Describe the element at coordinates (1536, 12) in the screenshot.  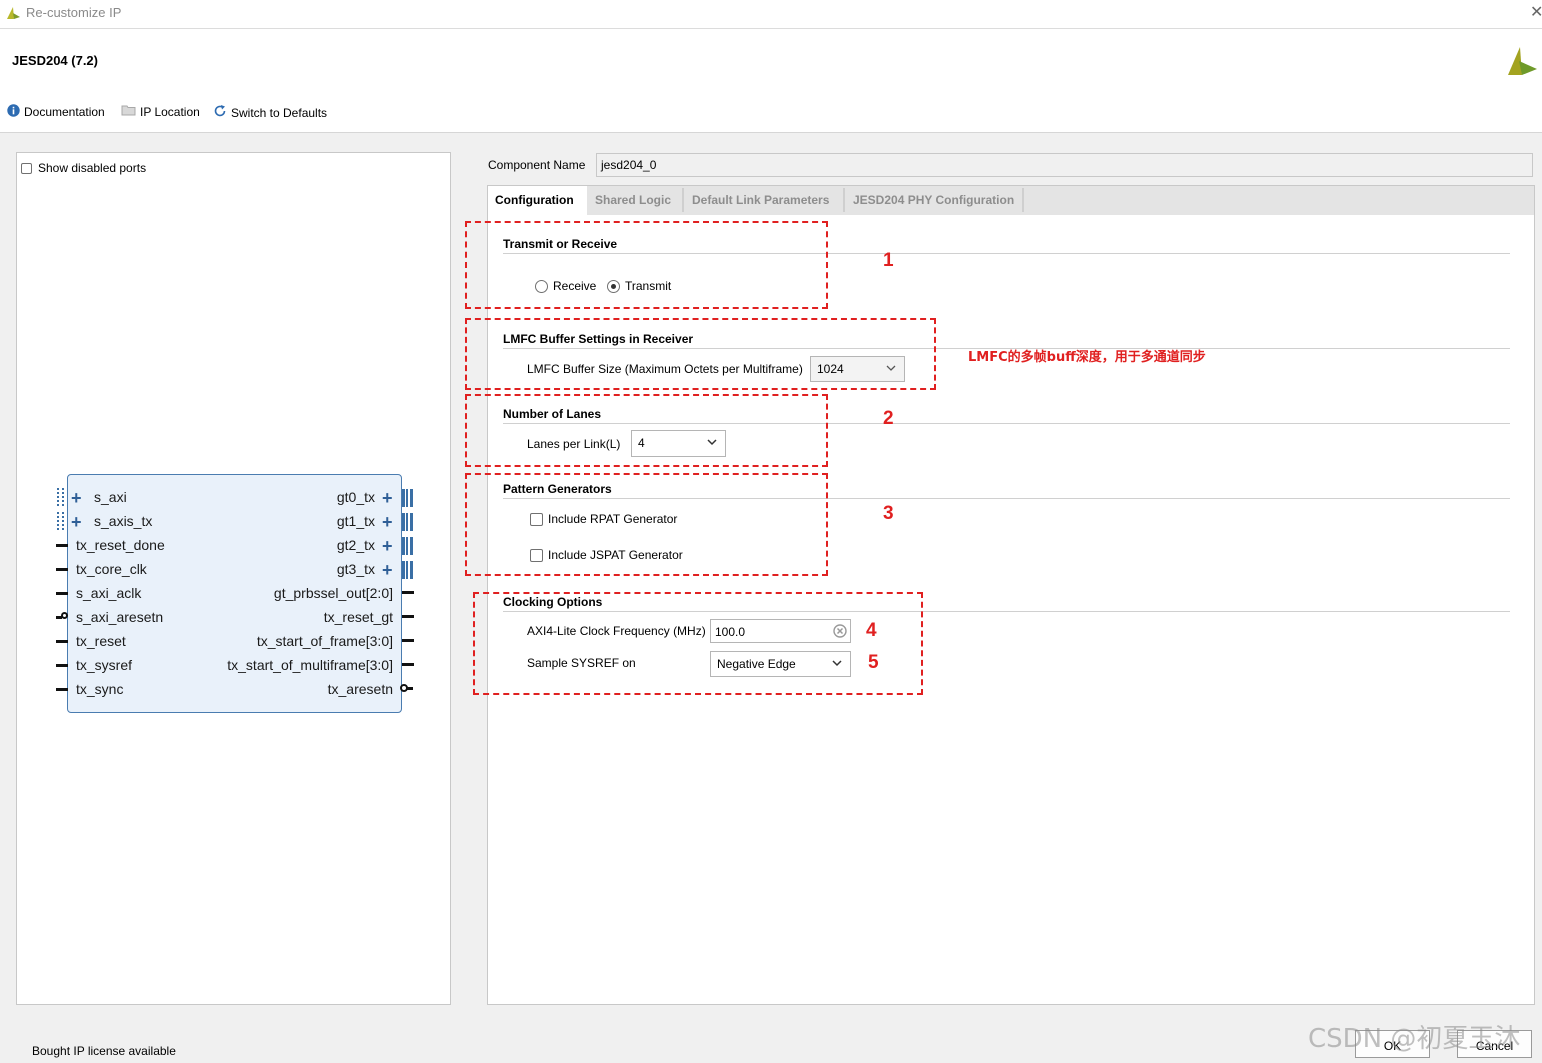
I see `close-icon: ✕` at that location.